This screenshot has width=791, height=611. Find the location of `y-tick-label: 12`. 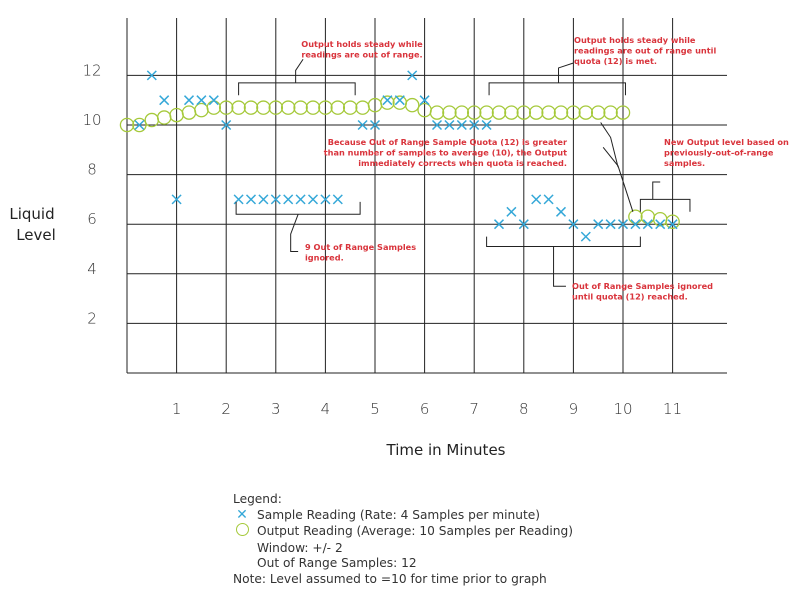

y-tick-label: 12 is located at coordinates (91, 70).